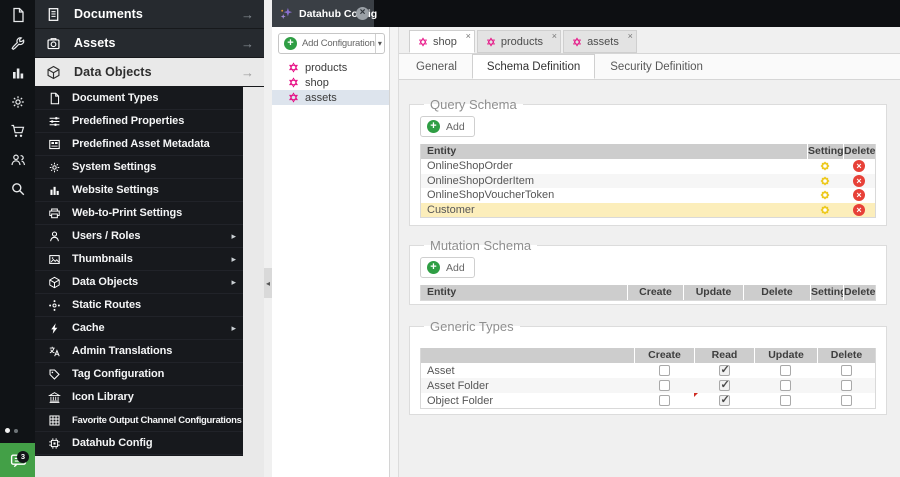 The image size is (900, 477). I want to click on menu-item-icon-library: Icon Library, so click(139, 397).